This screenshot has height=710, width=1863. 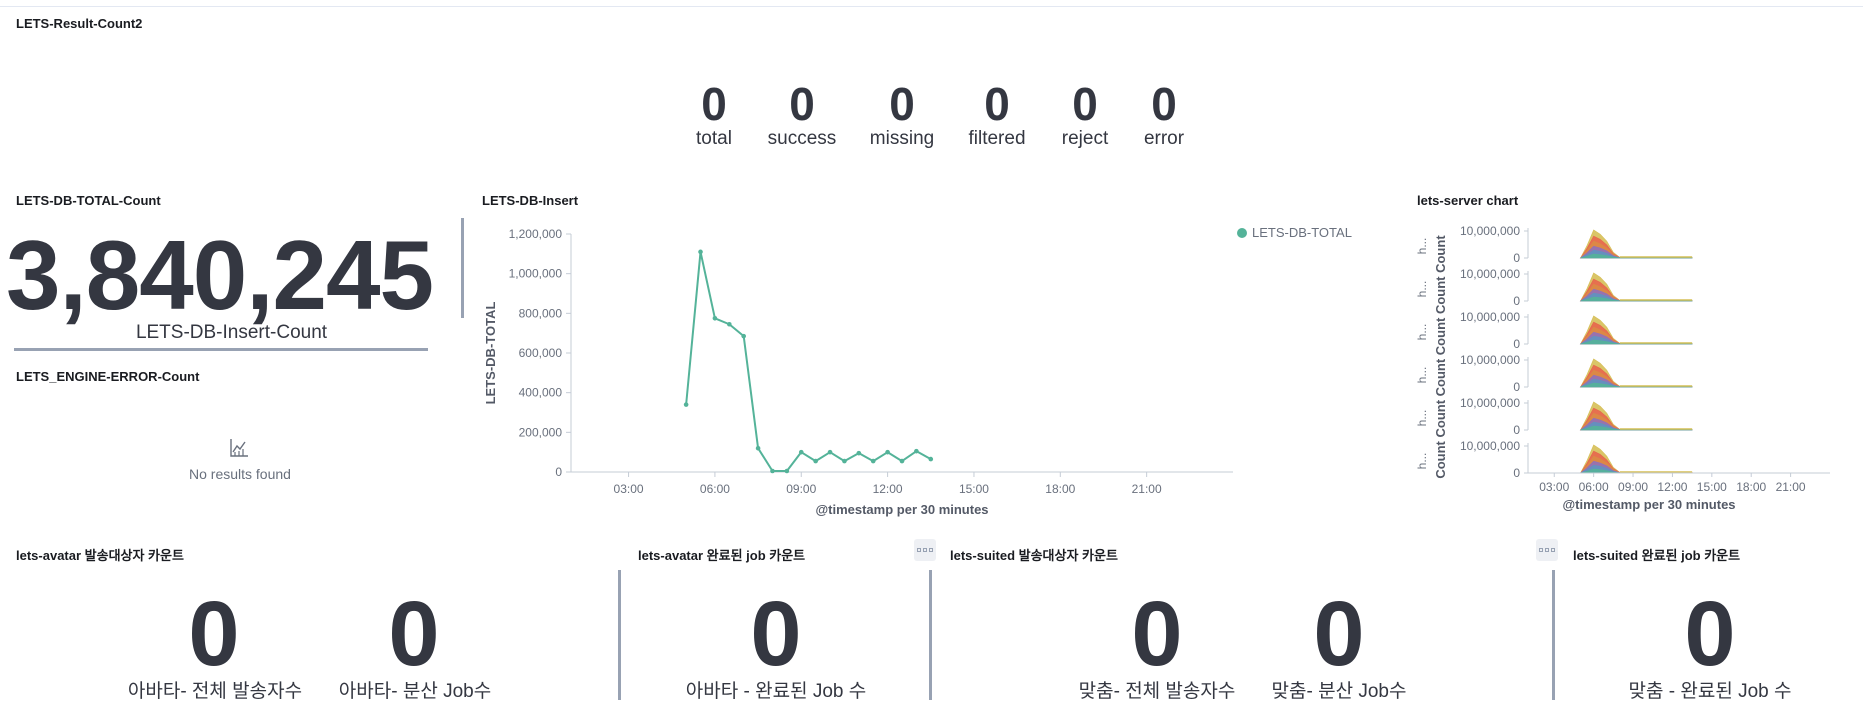 I want to click on panel-title-suited-completed: lets-suited 완료된 job 카운트, so click(x=1656, y=554).